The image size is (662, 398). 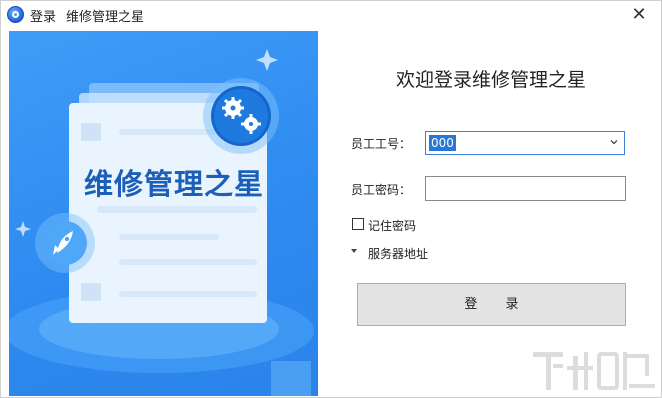 I want to click on gears-icon, so click(x=241, y=116).